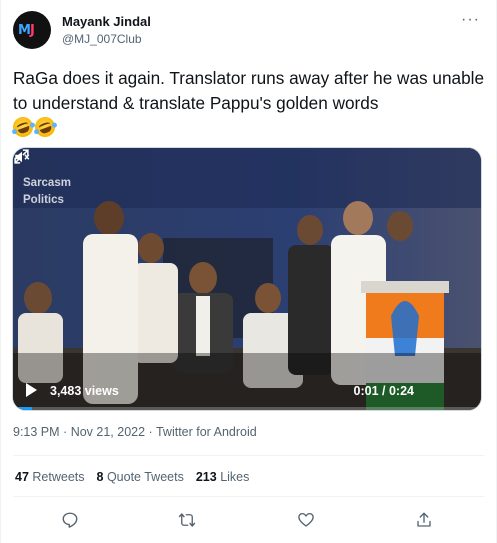  I want to click on likes-count: 213, so click(206, 477).